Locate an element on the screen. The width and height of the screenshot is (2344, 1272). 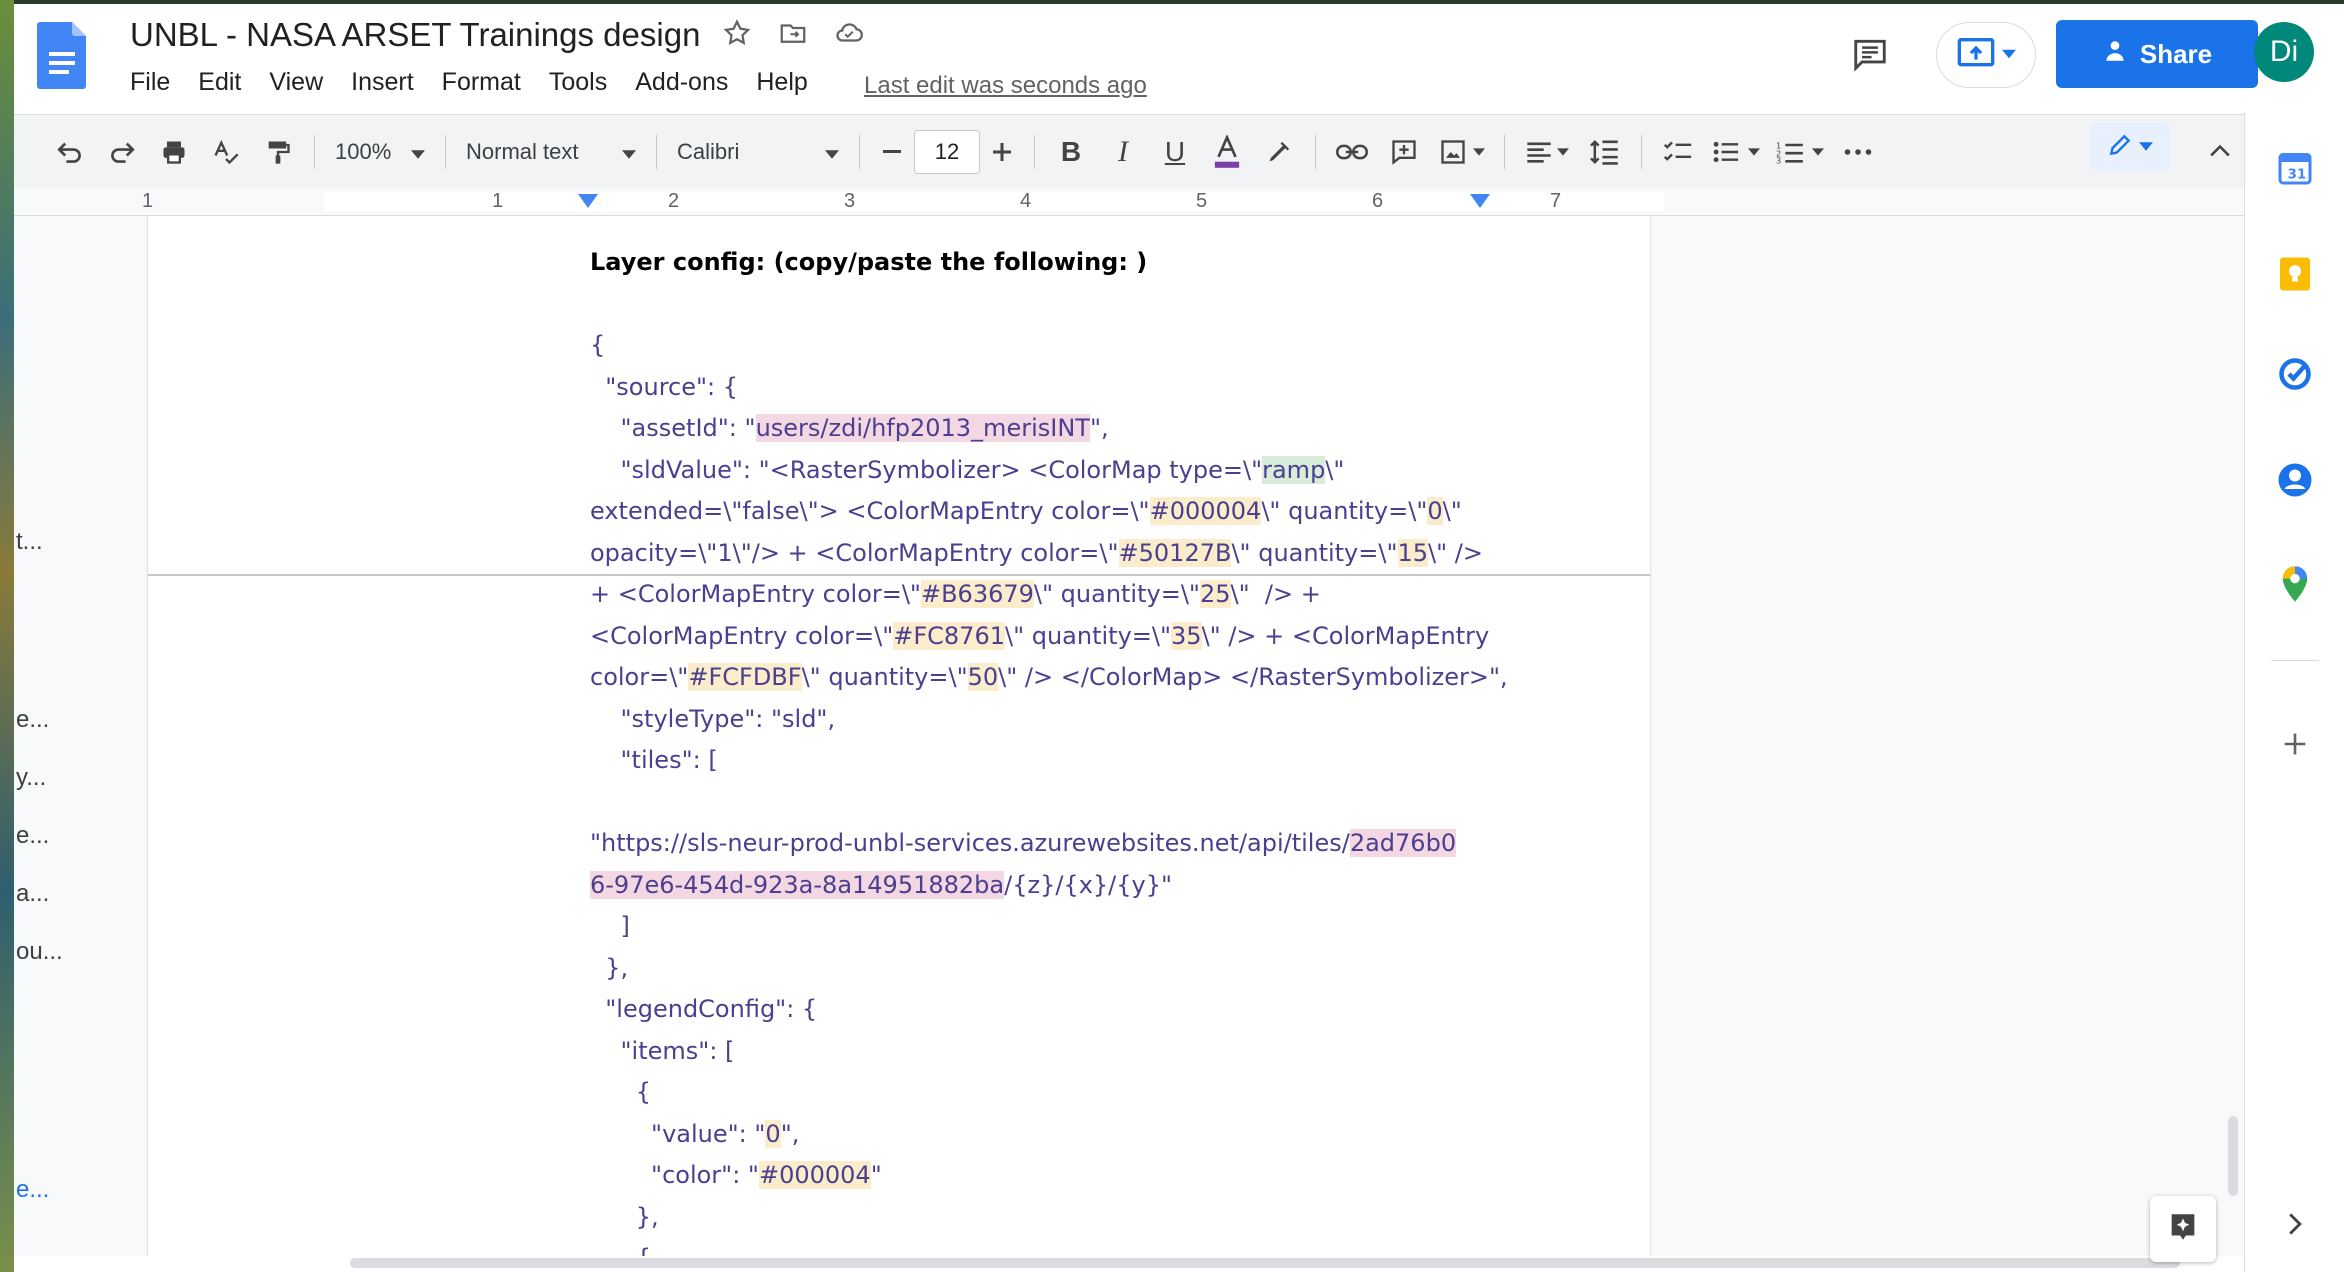
keep-icon is located at coordinates (2295, 274).